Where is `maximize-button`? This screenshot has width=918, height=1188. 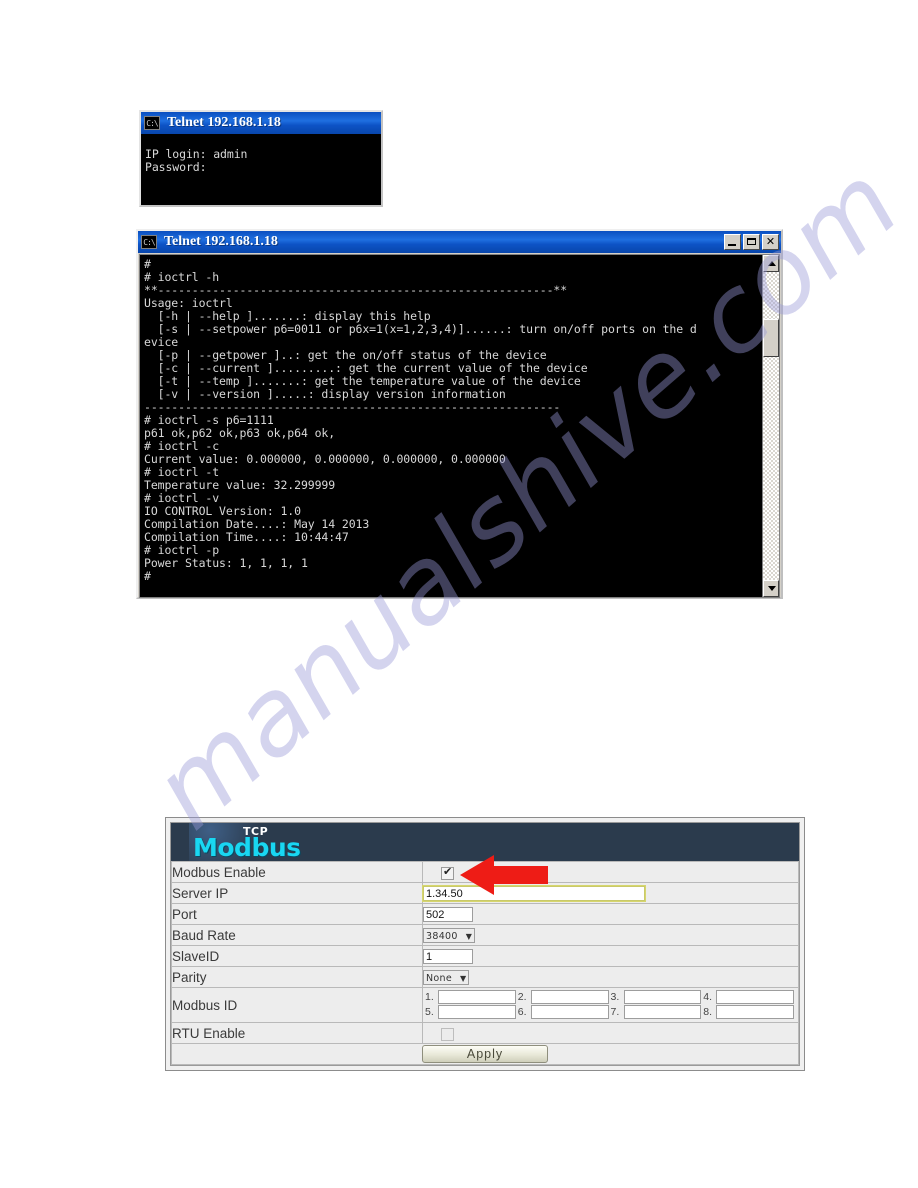 maximize-button is located at coordinates (751, 242).